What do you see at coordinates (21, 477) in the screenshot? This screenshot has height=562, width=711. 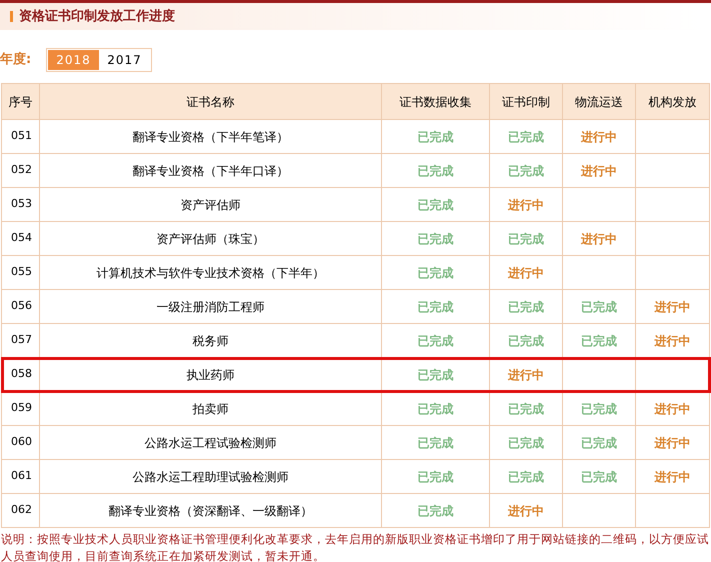 I see `table-cell: 061` at bounding box center [21, 477].